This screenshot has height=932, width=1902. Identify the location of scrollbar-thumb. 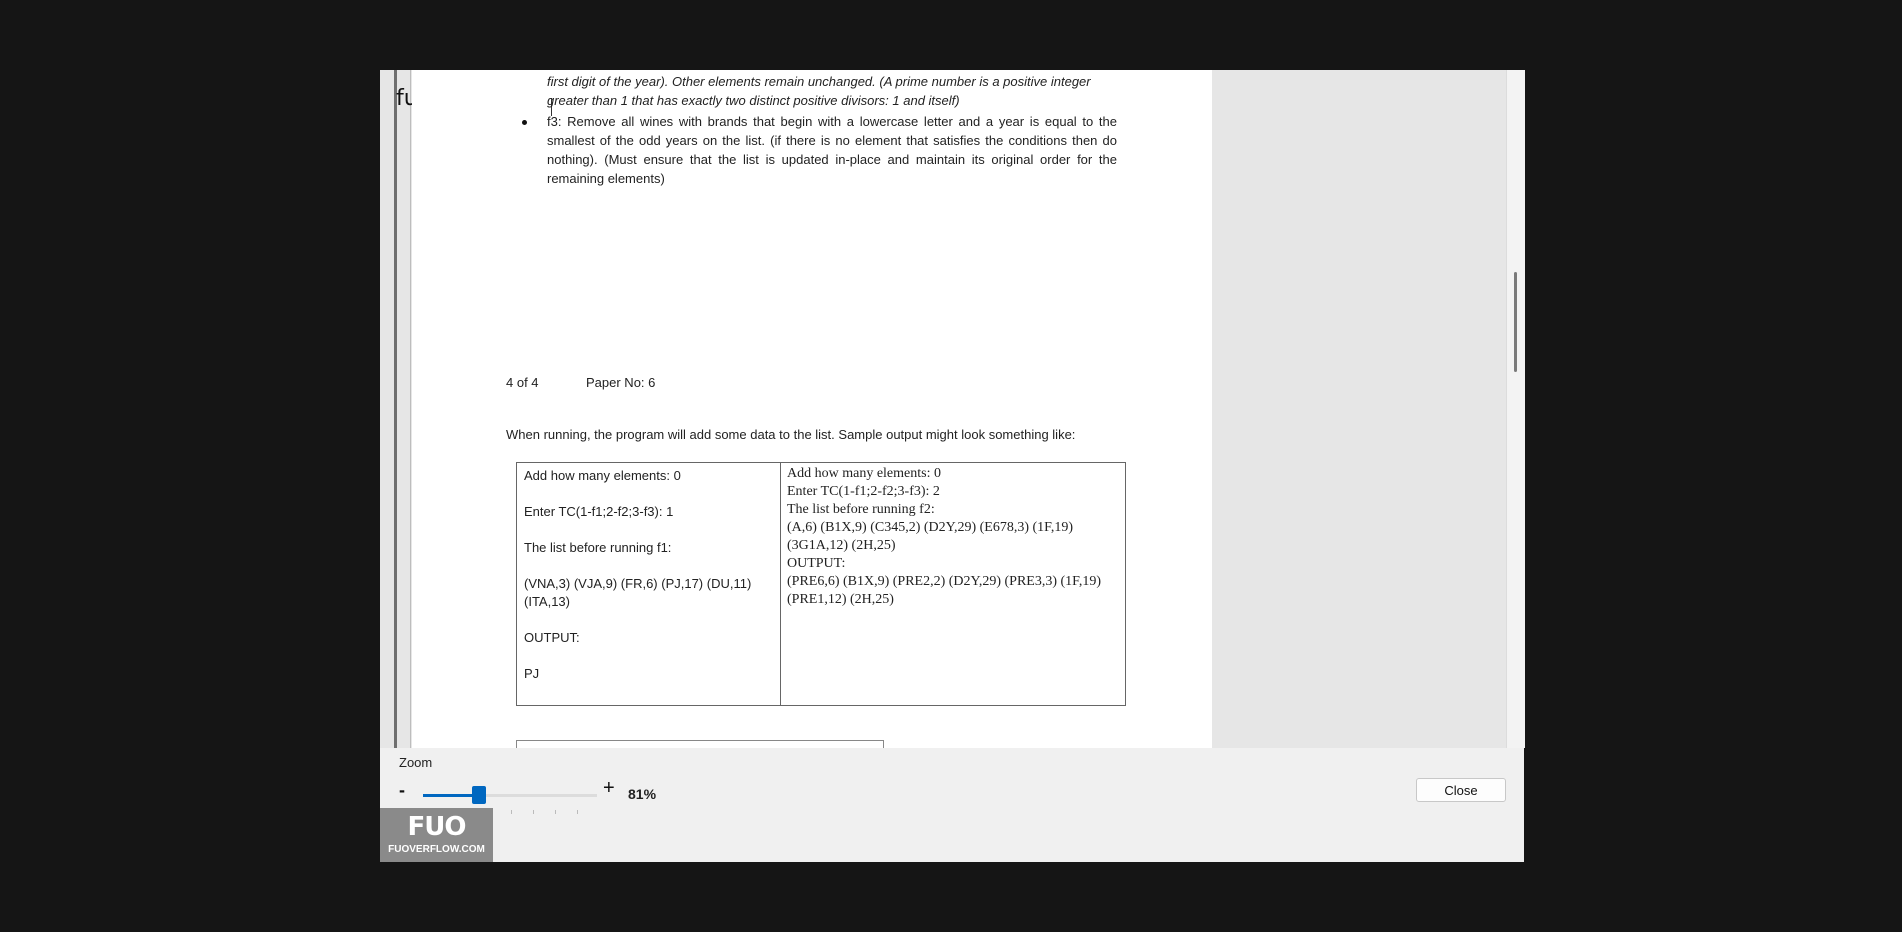
(1515, 322).